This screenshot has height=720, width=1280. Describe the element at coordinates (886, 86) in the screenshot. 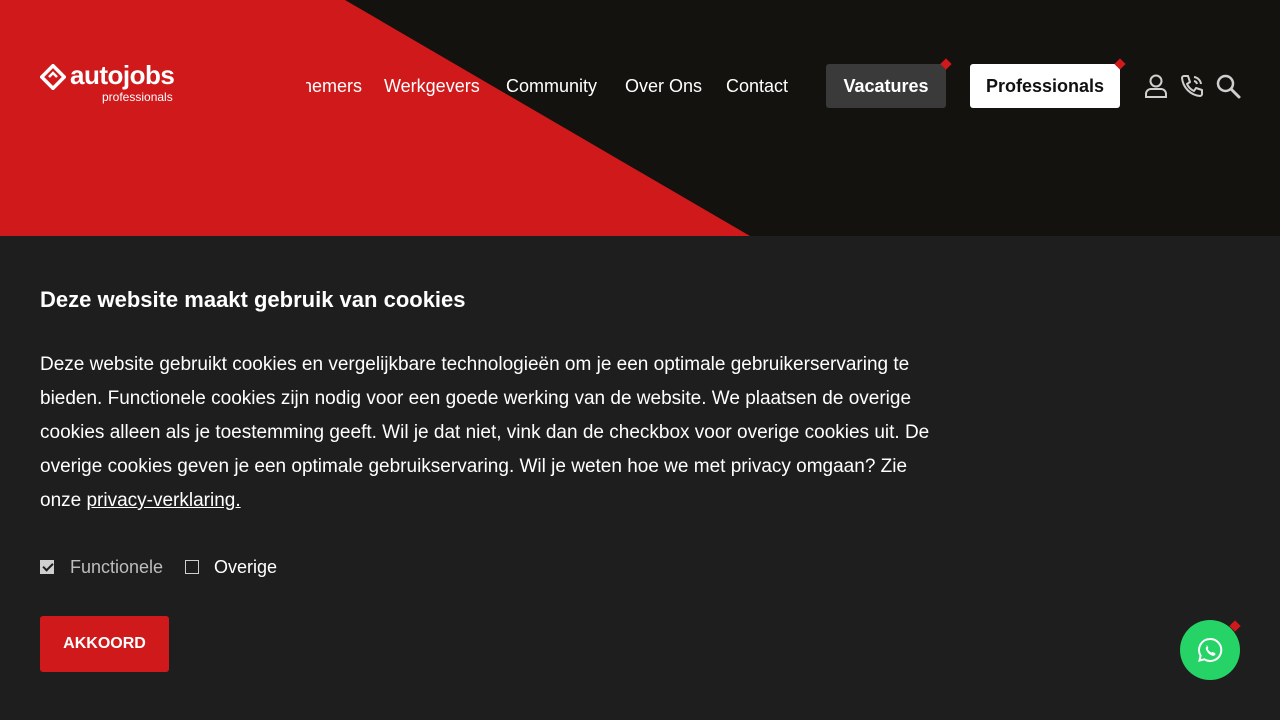

I see `vacatures-button: Vacatures` at that location.